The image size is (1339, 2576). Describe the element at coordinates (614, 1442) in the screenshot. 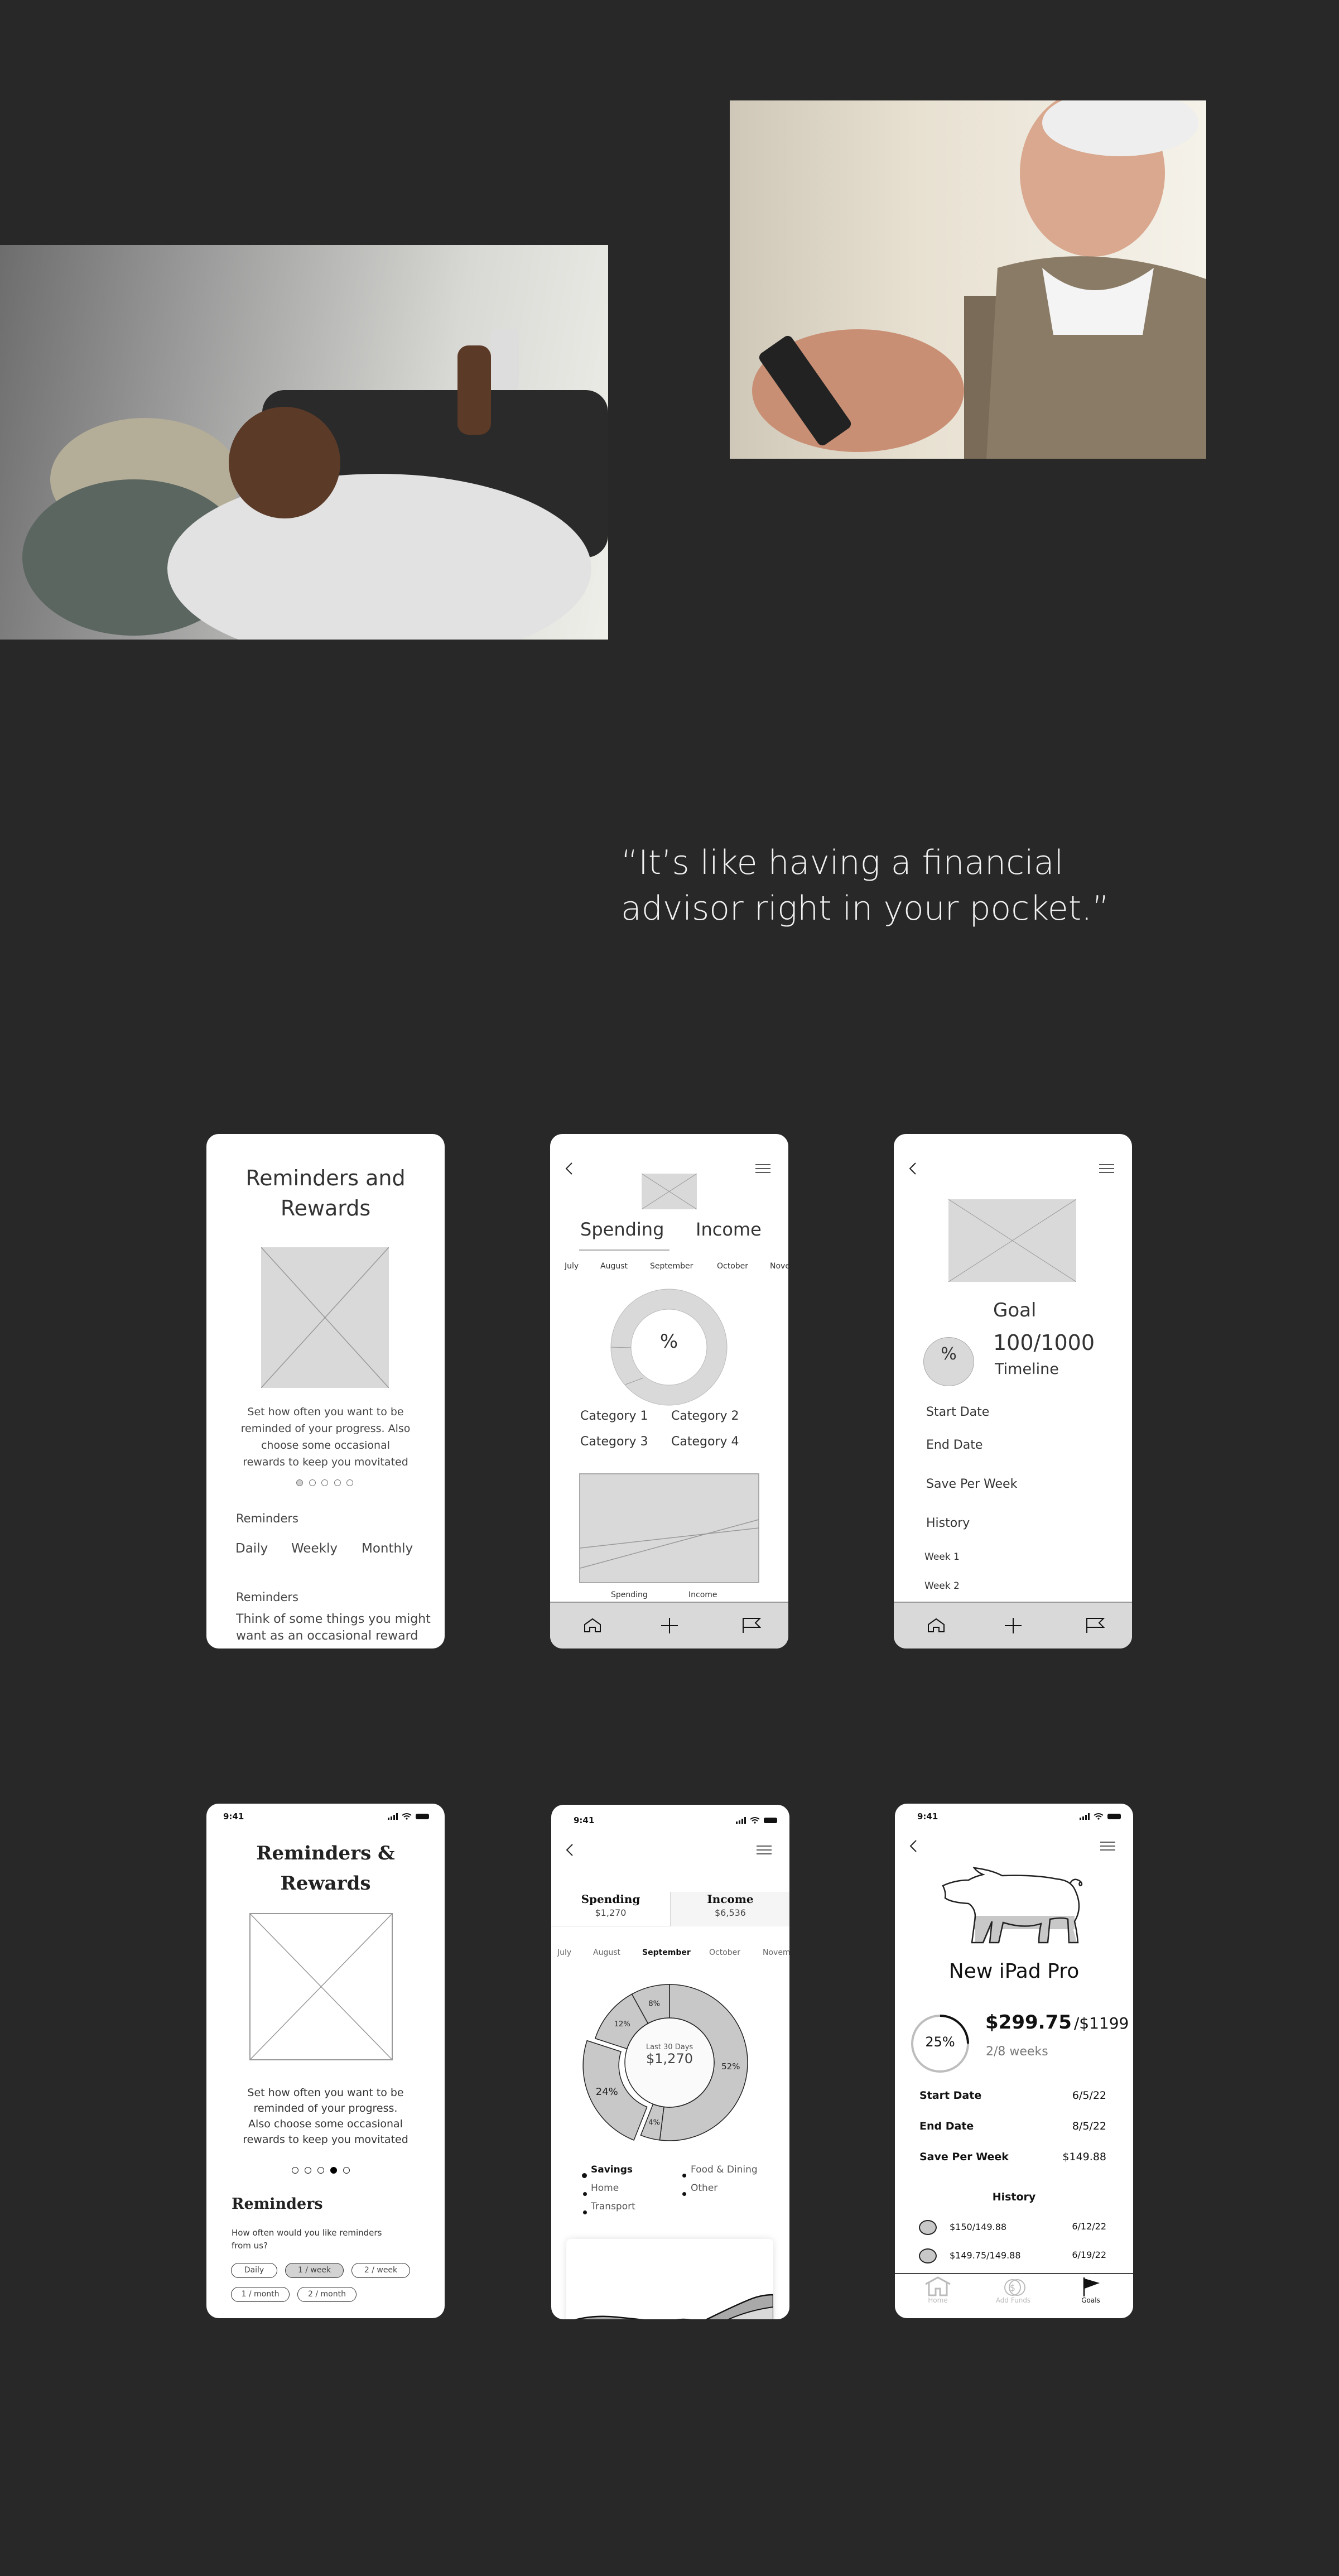

I see `category-3: Category 3` at that location.